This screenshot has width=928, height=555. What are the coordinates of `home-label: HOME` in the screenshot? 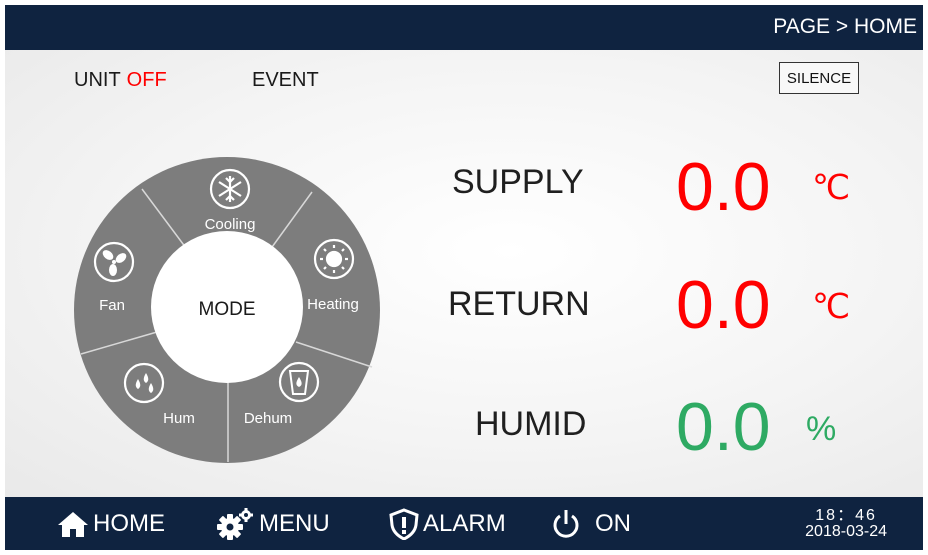 It's located at (129, 523).